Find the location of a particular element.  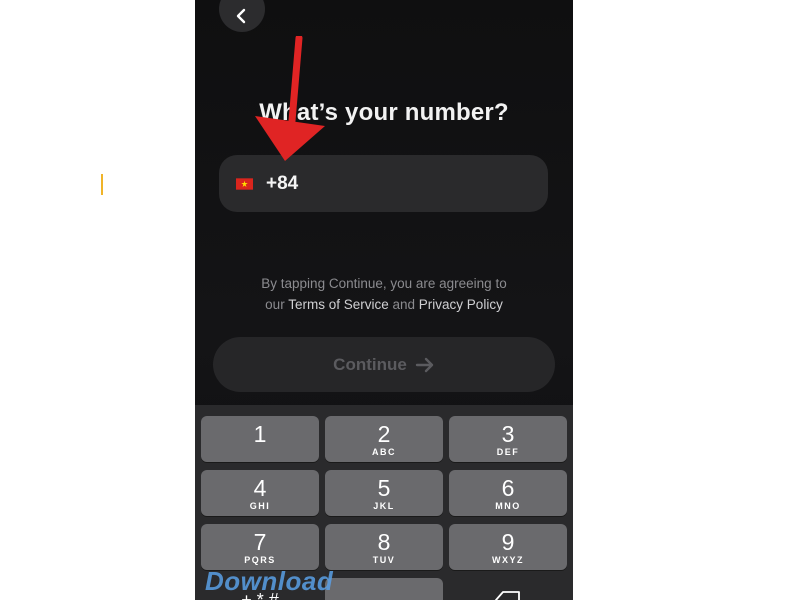

terms-line-2: our Terms of Service and Privacy Policy is located at coordinates (384, 304).